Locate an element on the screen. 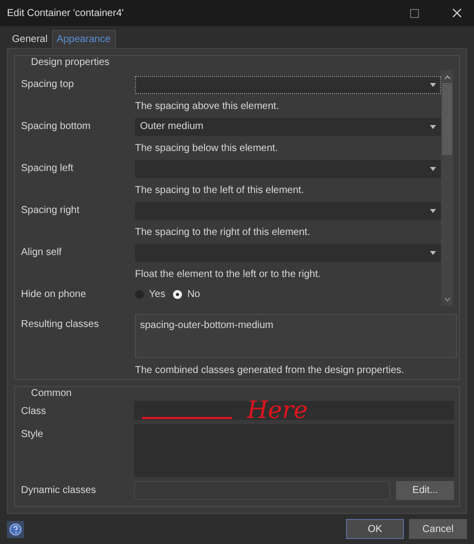  window-title: Edit Container 'container4' is located at coordinates (65, 13).